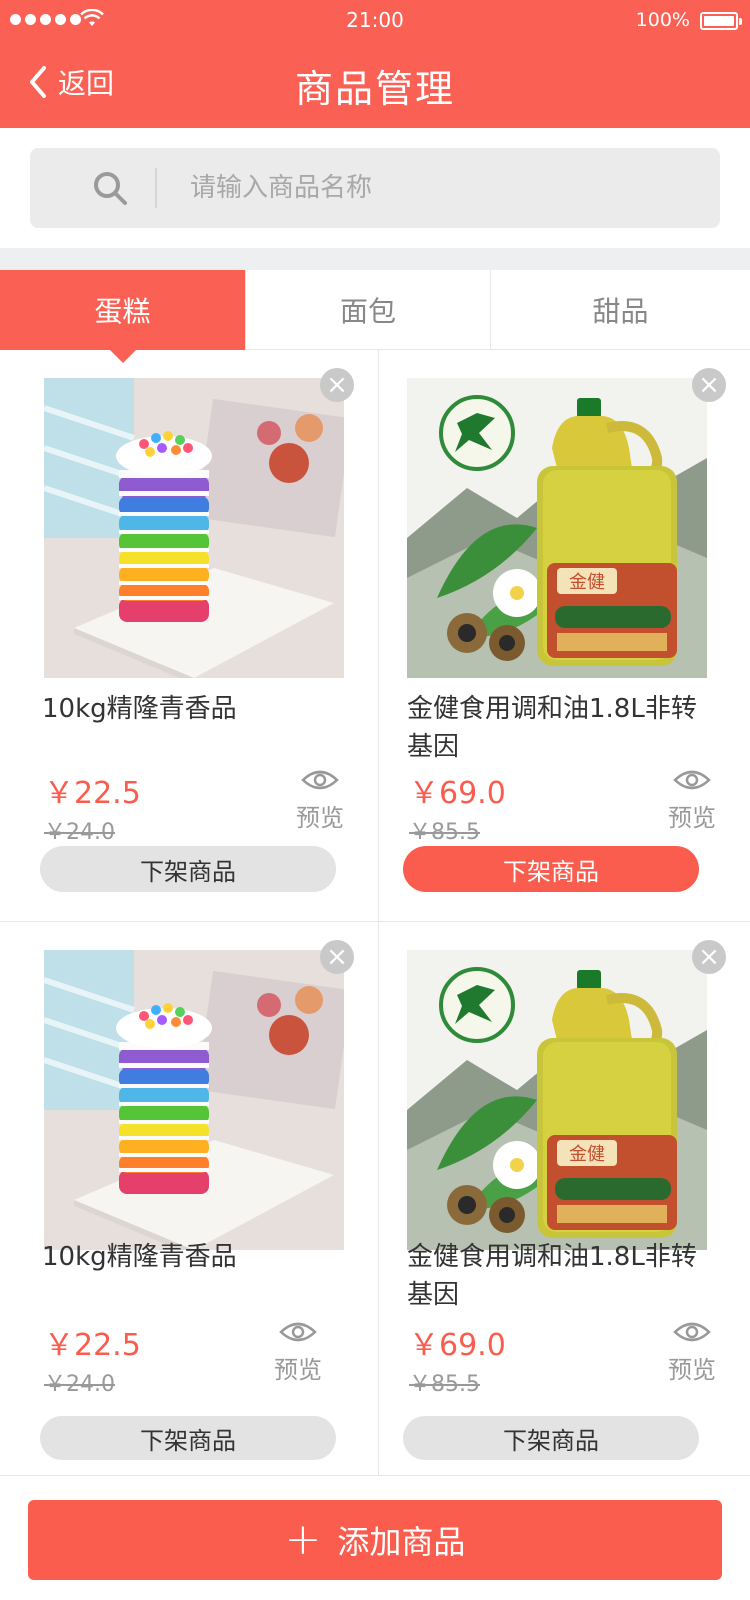 The width and height of the screenshot is (750, 1600). I want to click on nav-bar: 返回 商品管理, so click(375, 84).